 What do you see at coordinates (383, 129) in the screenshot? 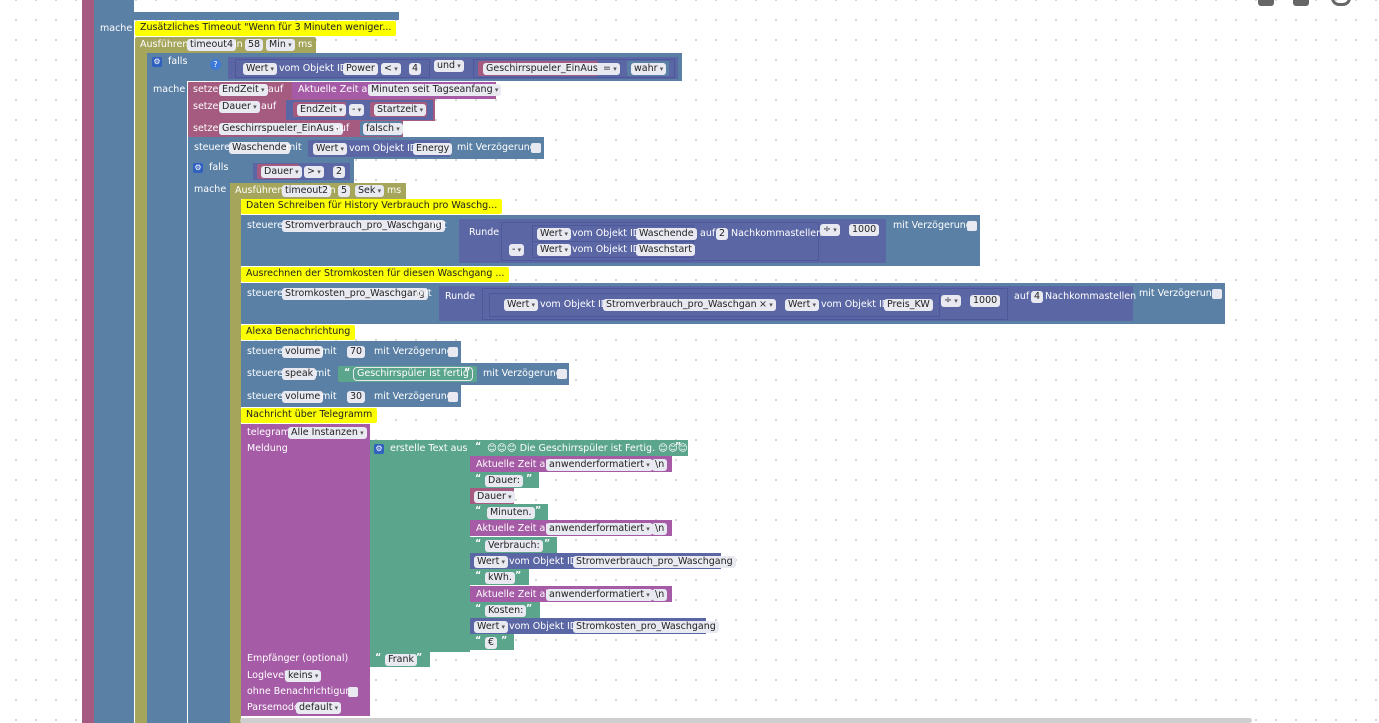
I see `false-select: falsch` at bounding box center [383, 129].